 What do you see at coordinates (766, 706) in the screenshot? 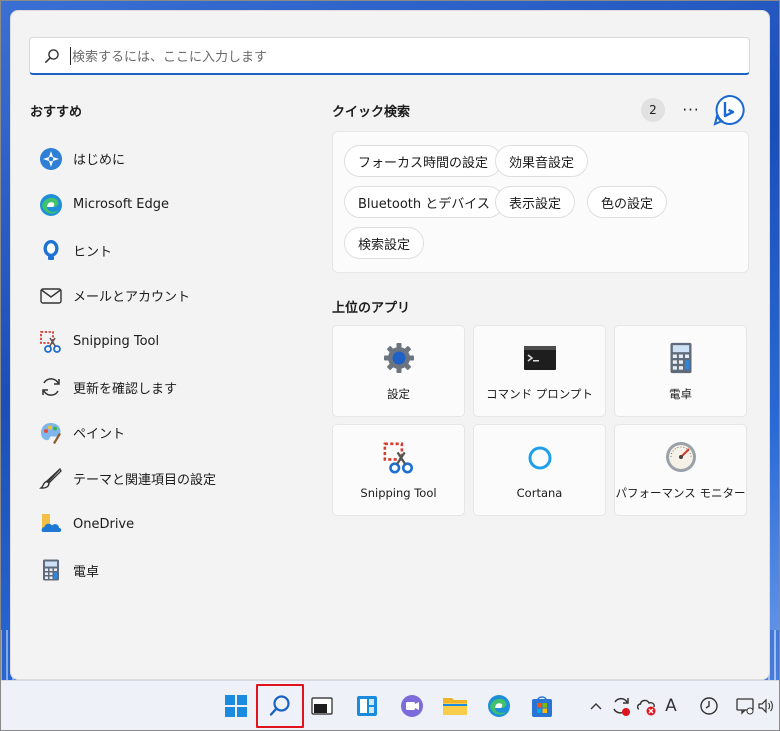
I see `volume-icon` at bounding box center [766, 706].